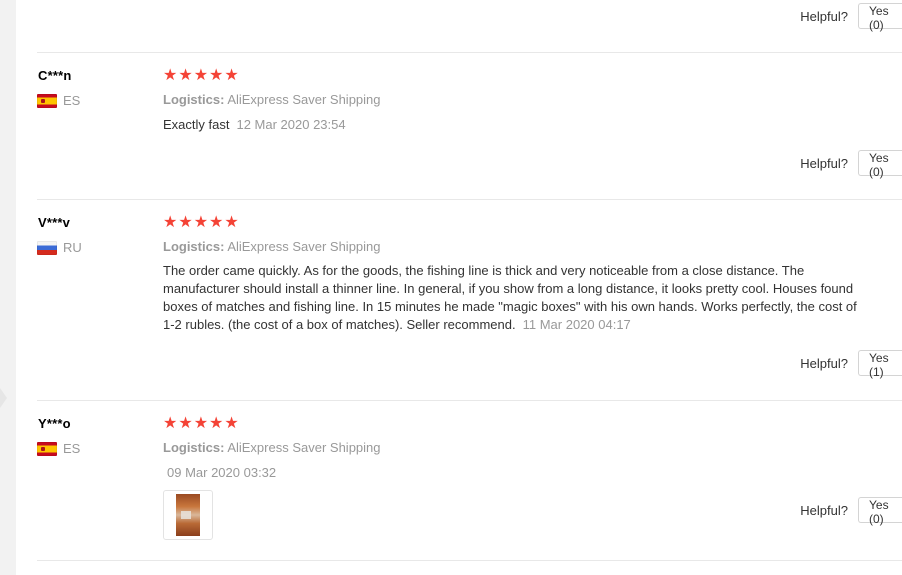 The image size is (902, 575). Describe the element at coordinates (517, 473) in the screenshot. I see `review-text: 09 Mar 2020 03:32` at that location.